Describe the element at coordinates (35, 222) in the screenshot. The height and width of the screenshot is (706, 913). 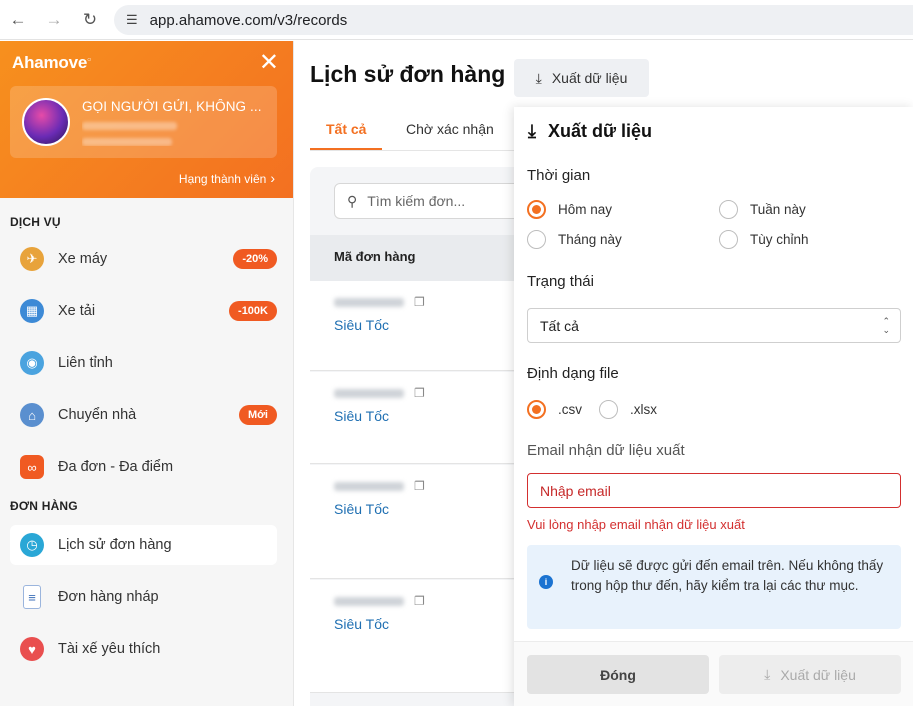
I see `services-section-title: DỊCH VỤ` at that location.